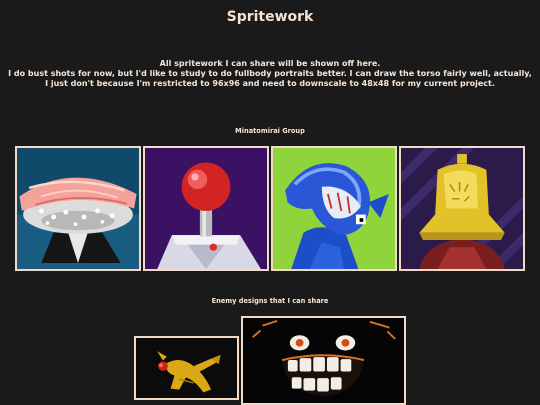 The width and height of the screenshot is (540, 405). I want to click on yellow-creature-image, so click(186, 368).